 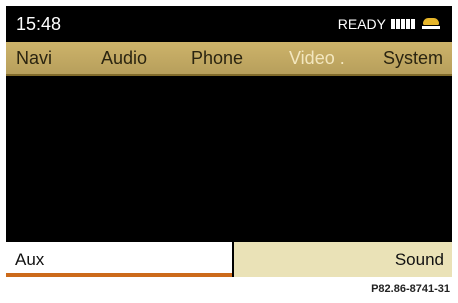 What do you see at coordinates (39, 24) in the screenshot?
I see `clock: 15:48` at bounding box center [39, 24].